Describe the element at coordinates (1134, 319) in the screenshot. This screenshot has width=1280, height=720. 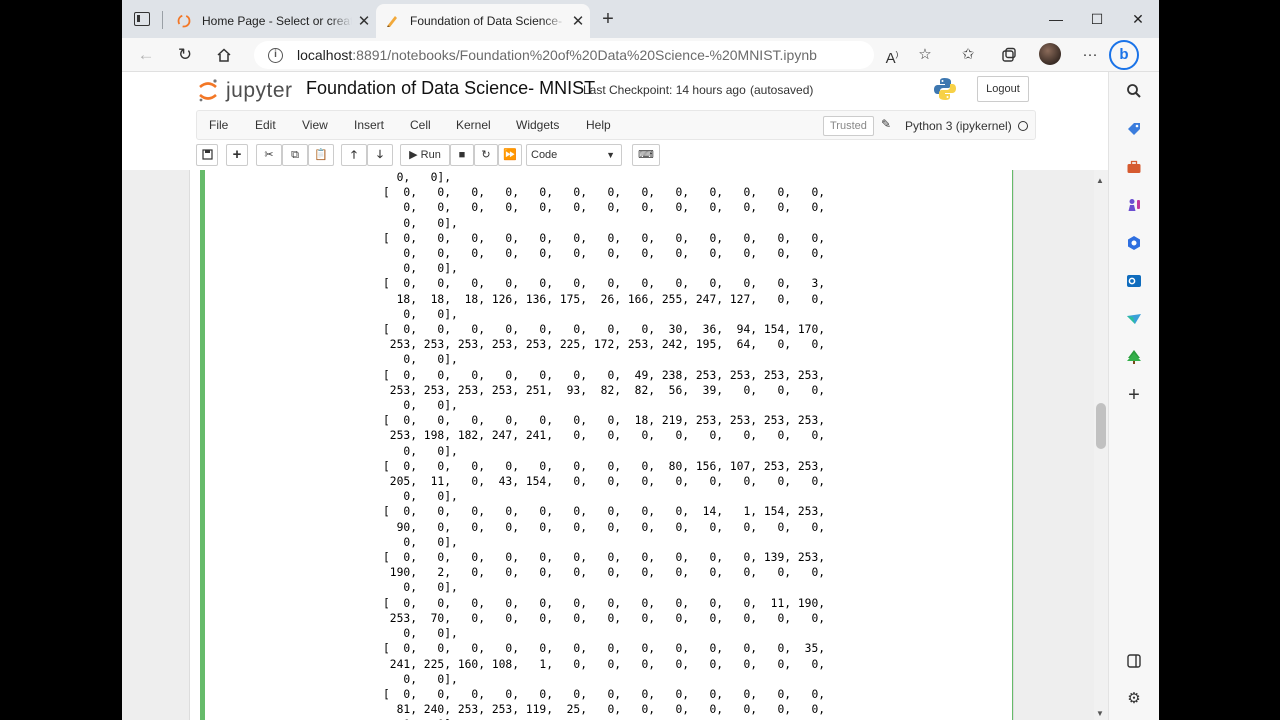
I see `drop-icon` at that location.